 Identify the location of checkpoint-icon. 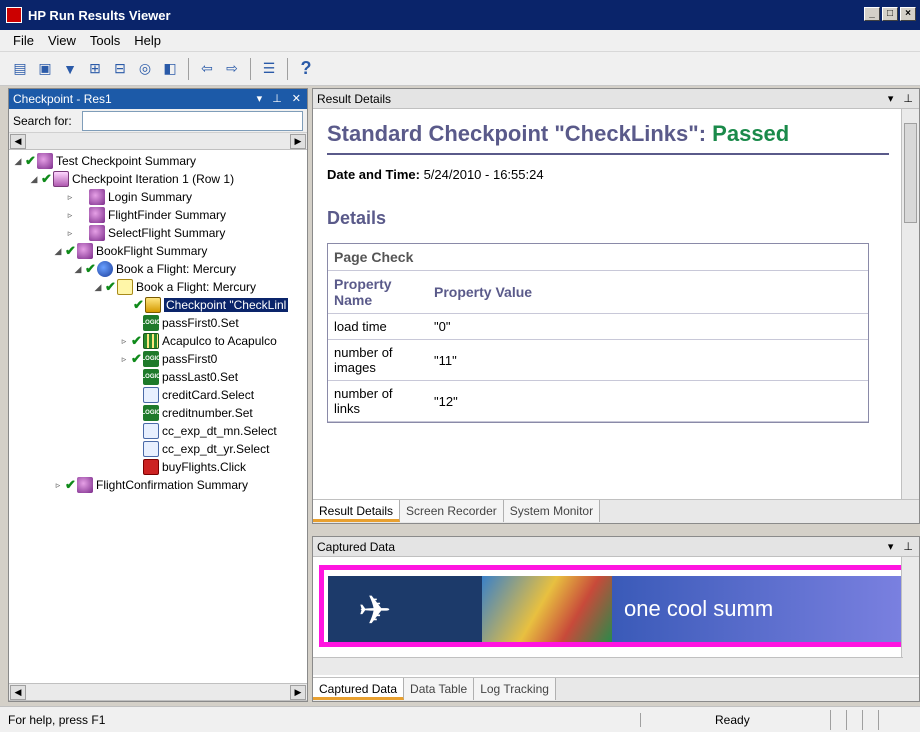
(153, 305).